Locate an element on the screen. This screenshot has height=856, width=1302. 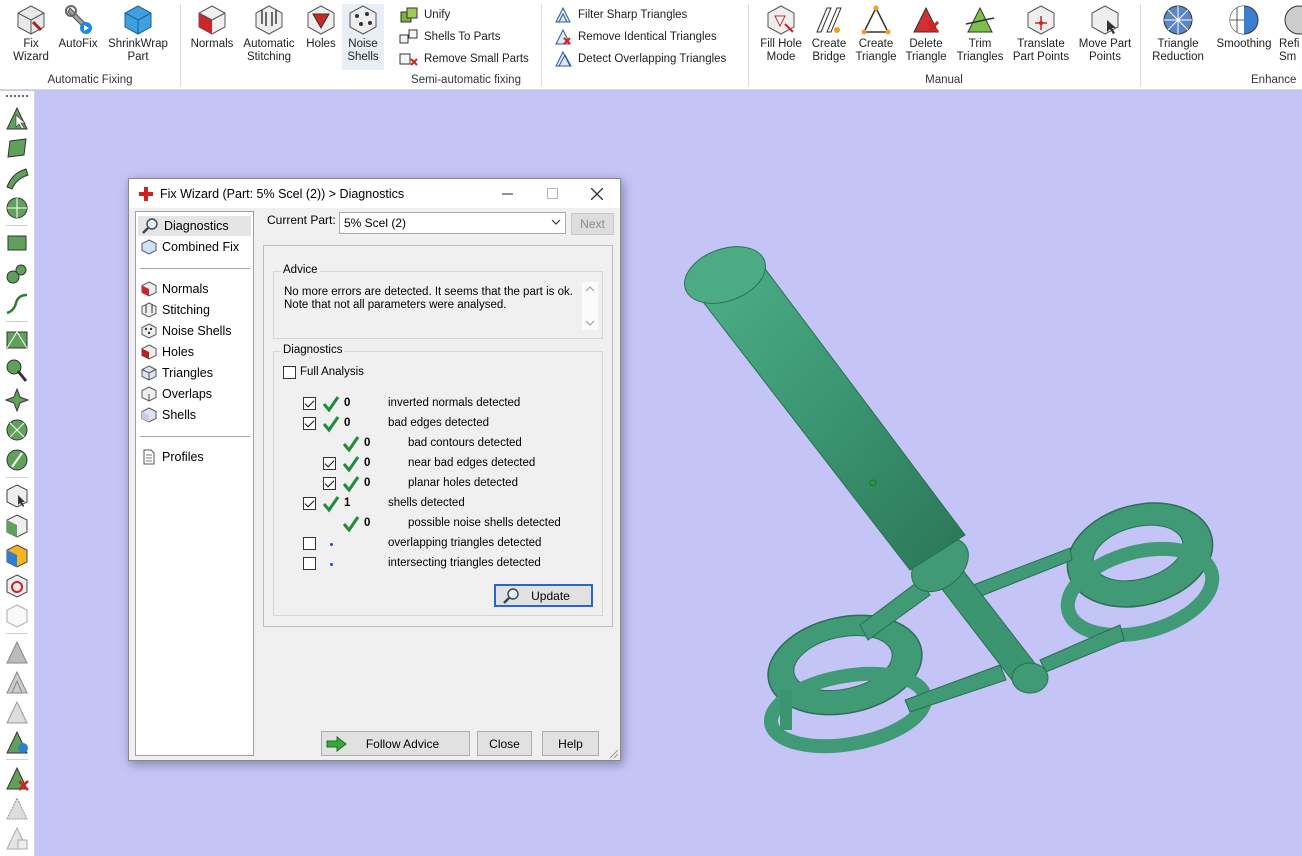
triangle-reduction-button: Triangle Reduction is located at coordinates (1178, 37).